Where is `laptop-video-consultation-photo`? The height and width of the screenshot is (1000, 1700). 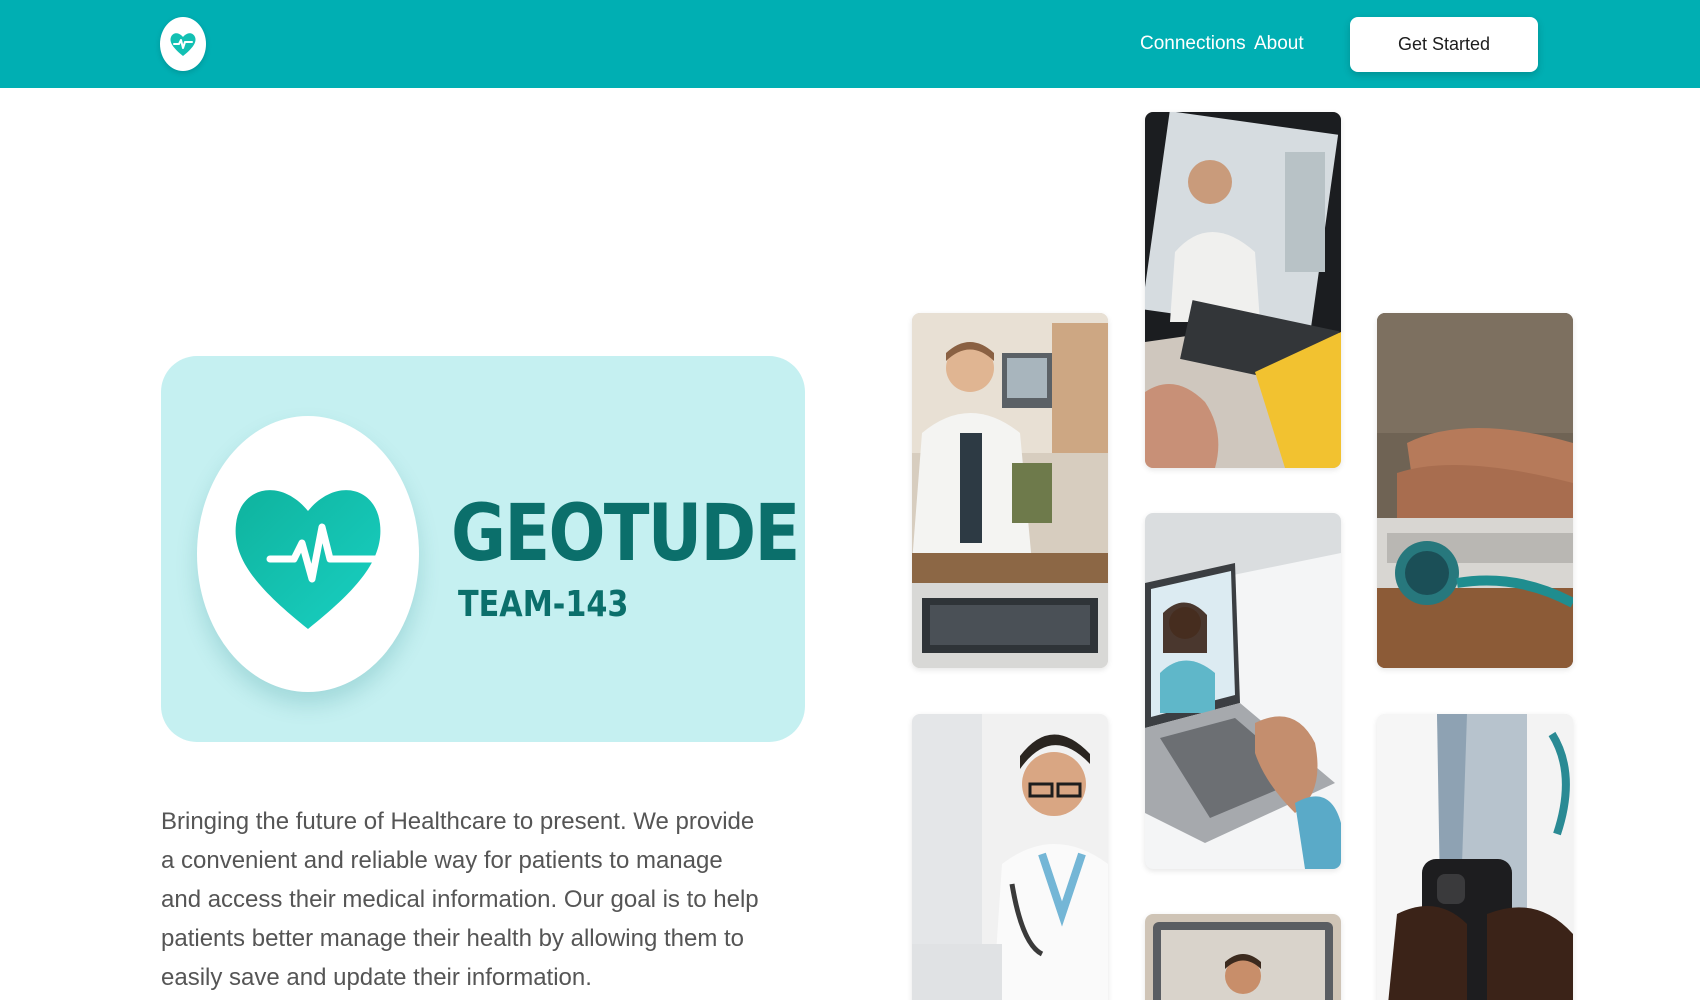 laptop-video-consultation-photo is located at coordinates (1243, 691).